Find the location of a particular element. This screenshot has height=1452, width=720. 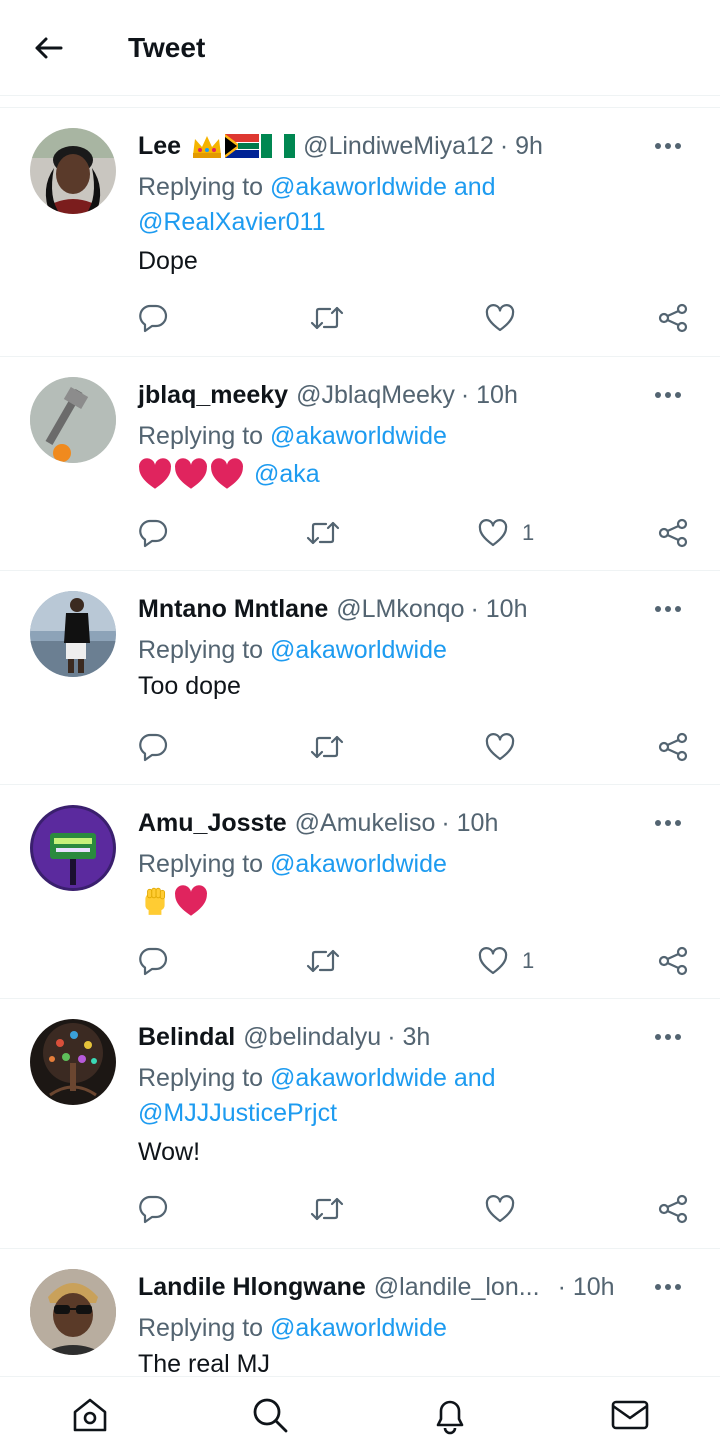

mention-link: @aka is located at coordinates (287, 474).